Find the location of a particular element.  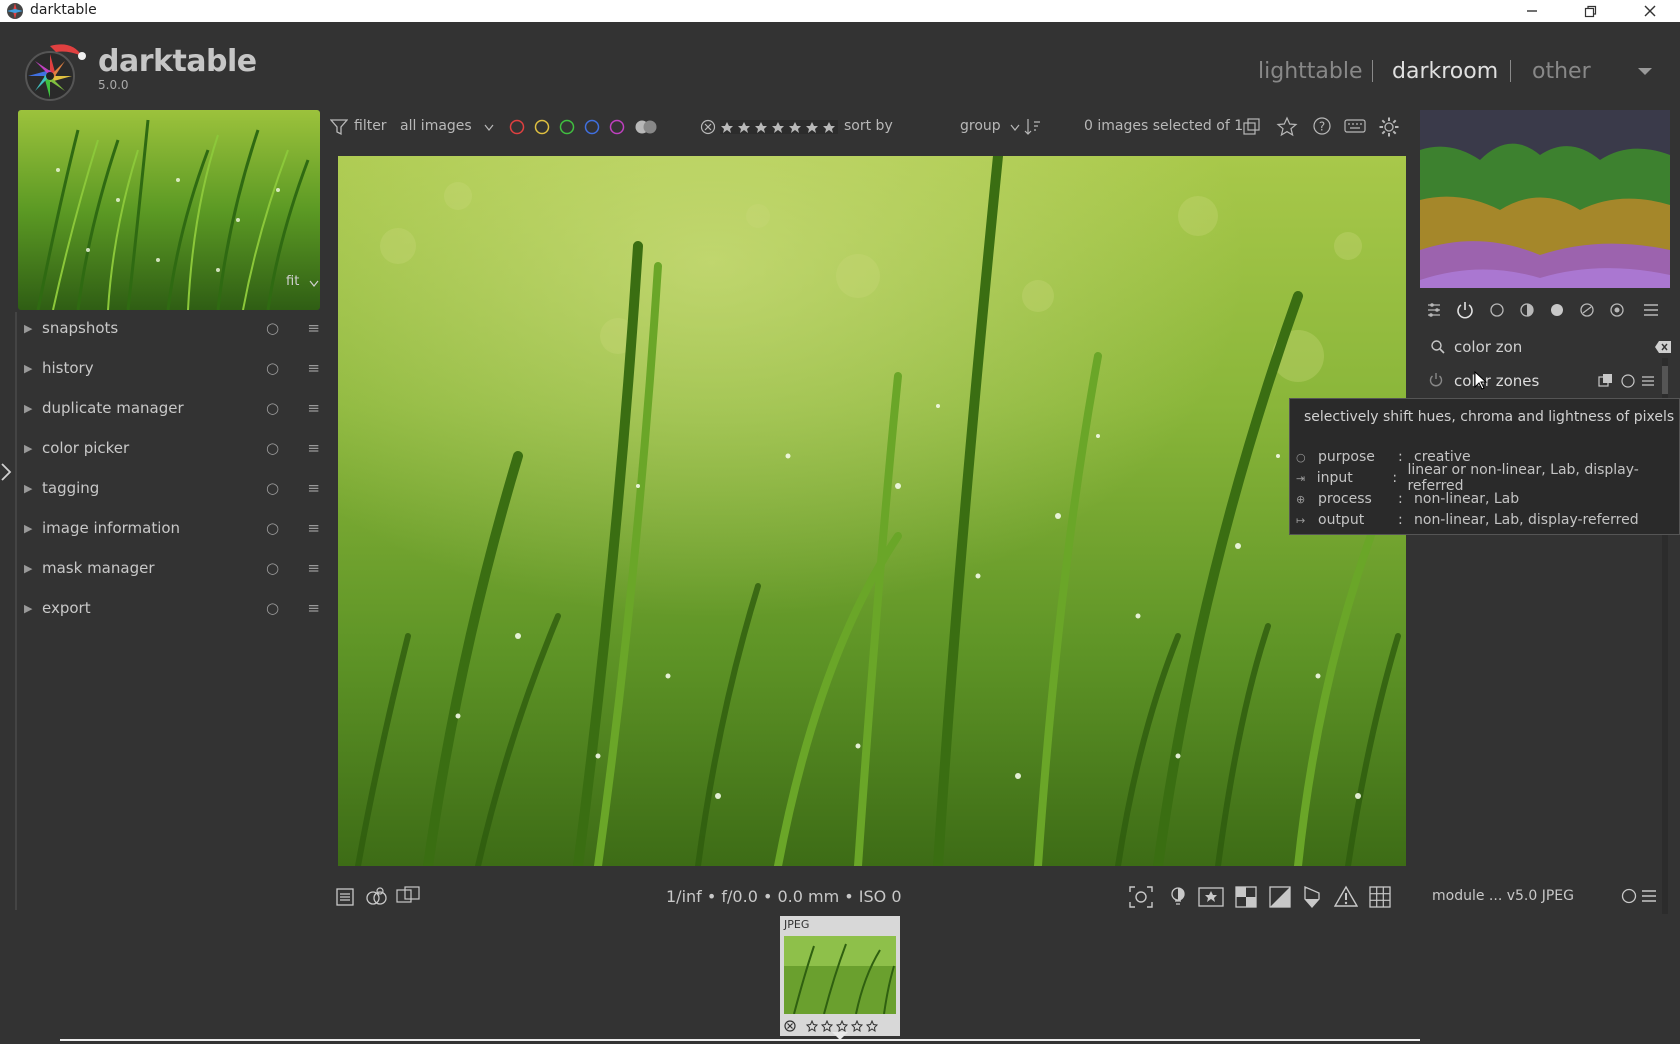

tooltip-colon: : is located at coordinates (1400, 499).